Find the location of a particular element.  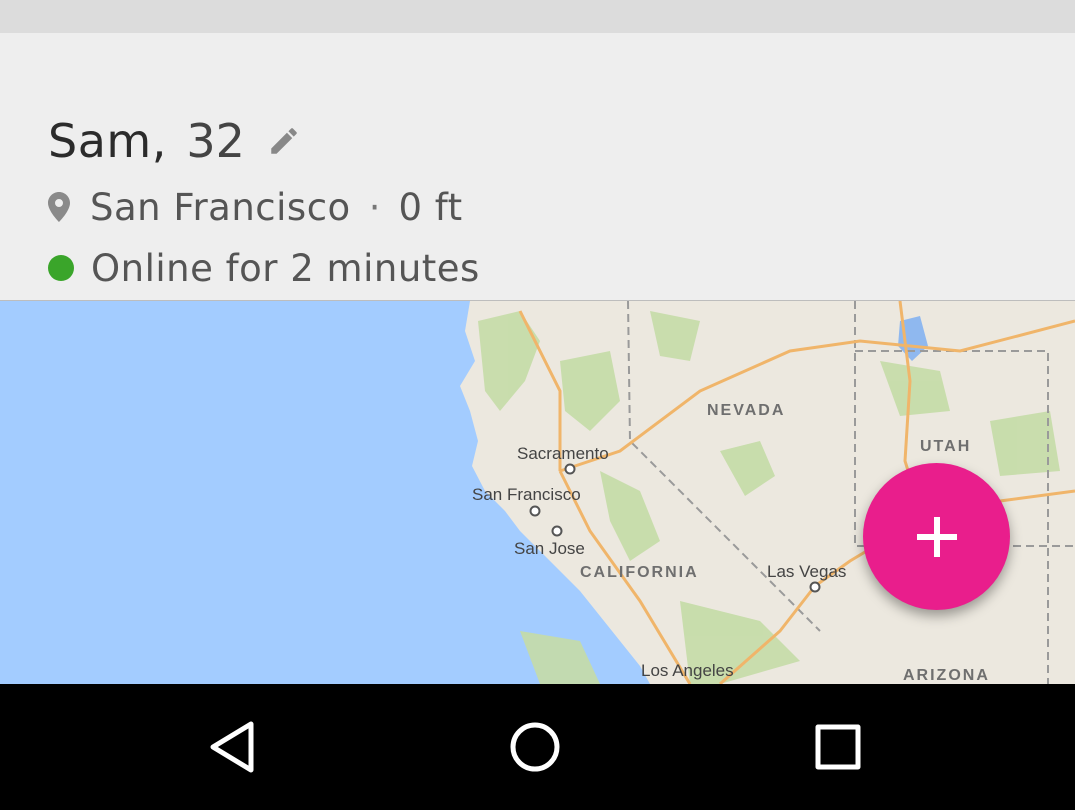

map-state-label: ARIZONA is located at coordinates (946, 675).